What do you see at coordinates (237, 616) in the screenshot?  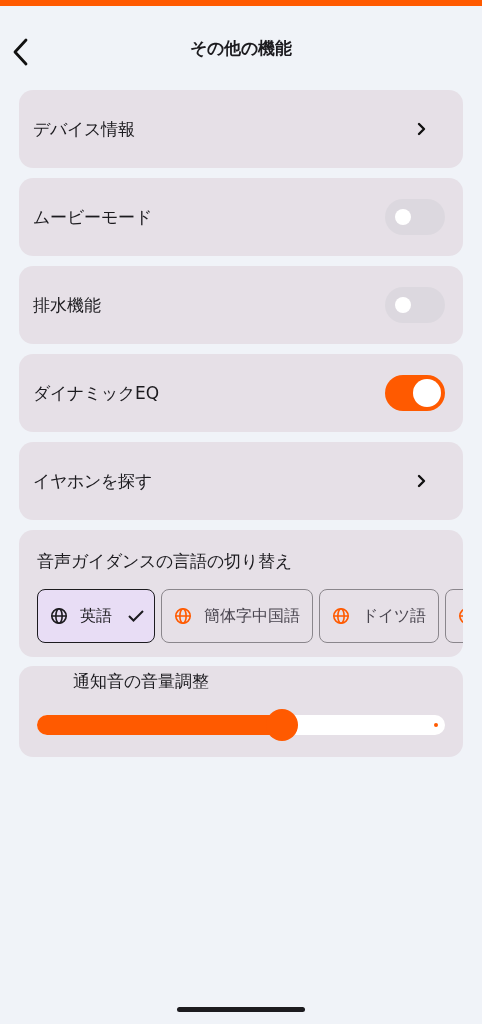 I see `language-chip: 簡体字中国語` at bounding box center [237, 616].